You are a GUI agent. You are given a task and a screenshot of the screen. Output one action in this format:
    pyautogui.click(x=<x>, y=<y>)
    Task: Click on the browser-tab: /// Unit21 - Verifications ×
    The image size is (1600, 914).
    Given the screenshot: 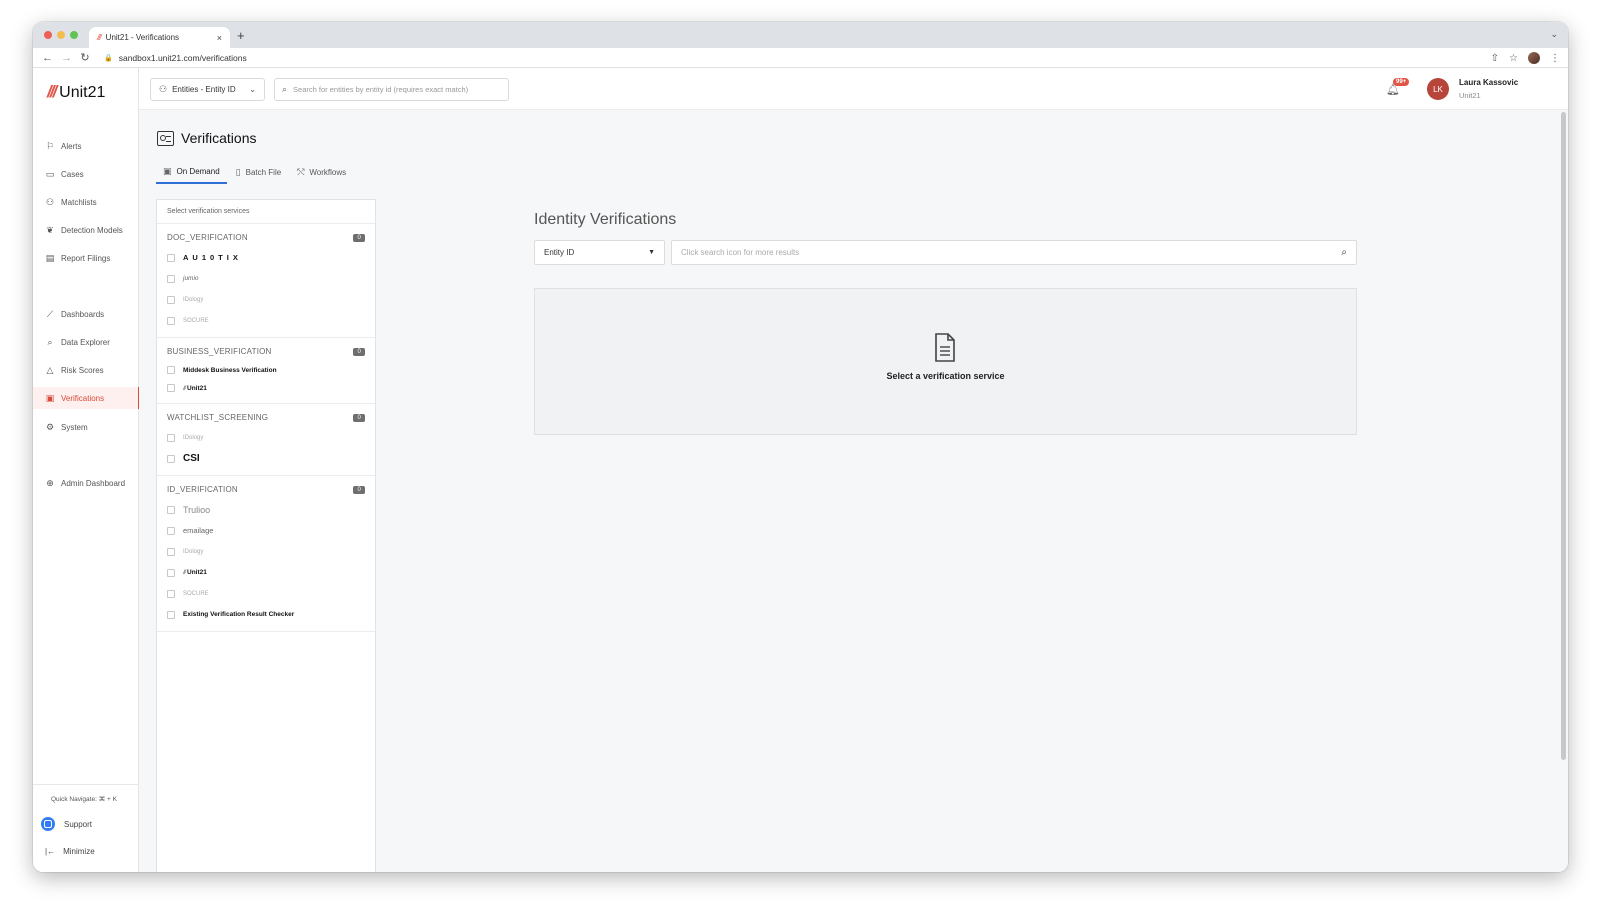 What is the action you would take?
    pyautogui.click(x=159, y=37)
    